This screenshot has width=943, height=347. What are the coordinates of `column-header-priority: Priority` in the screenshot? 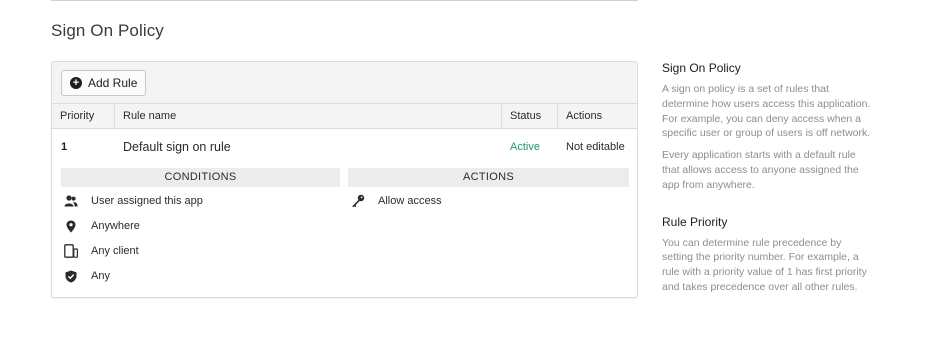 It's located at (83, 116).